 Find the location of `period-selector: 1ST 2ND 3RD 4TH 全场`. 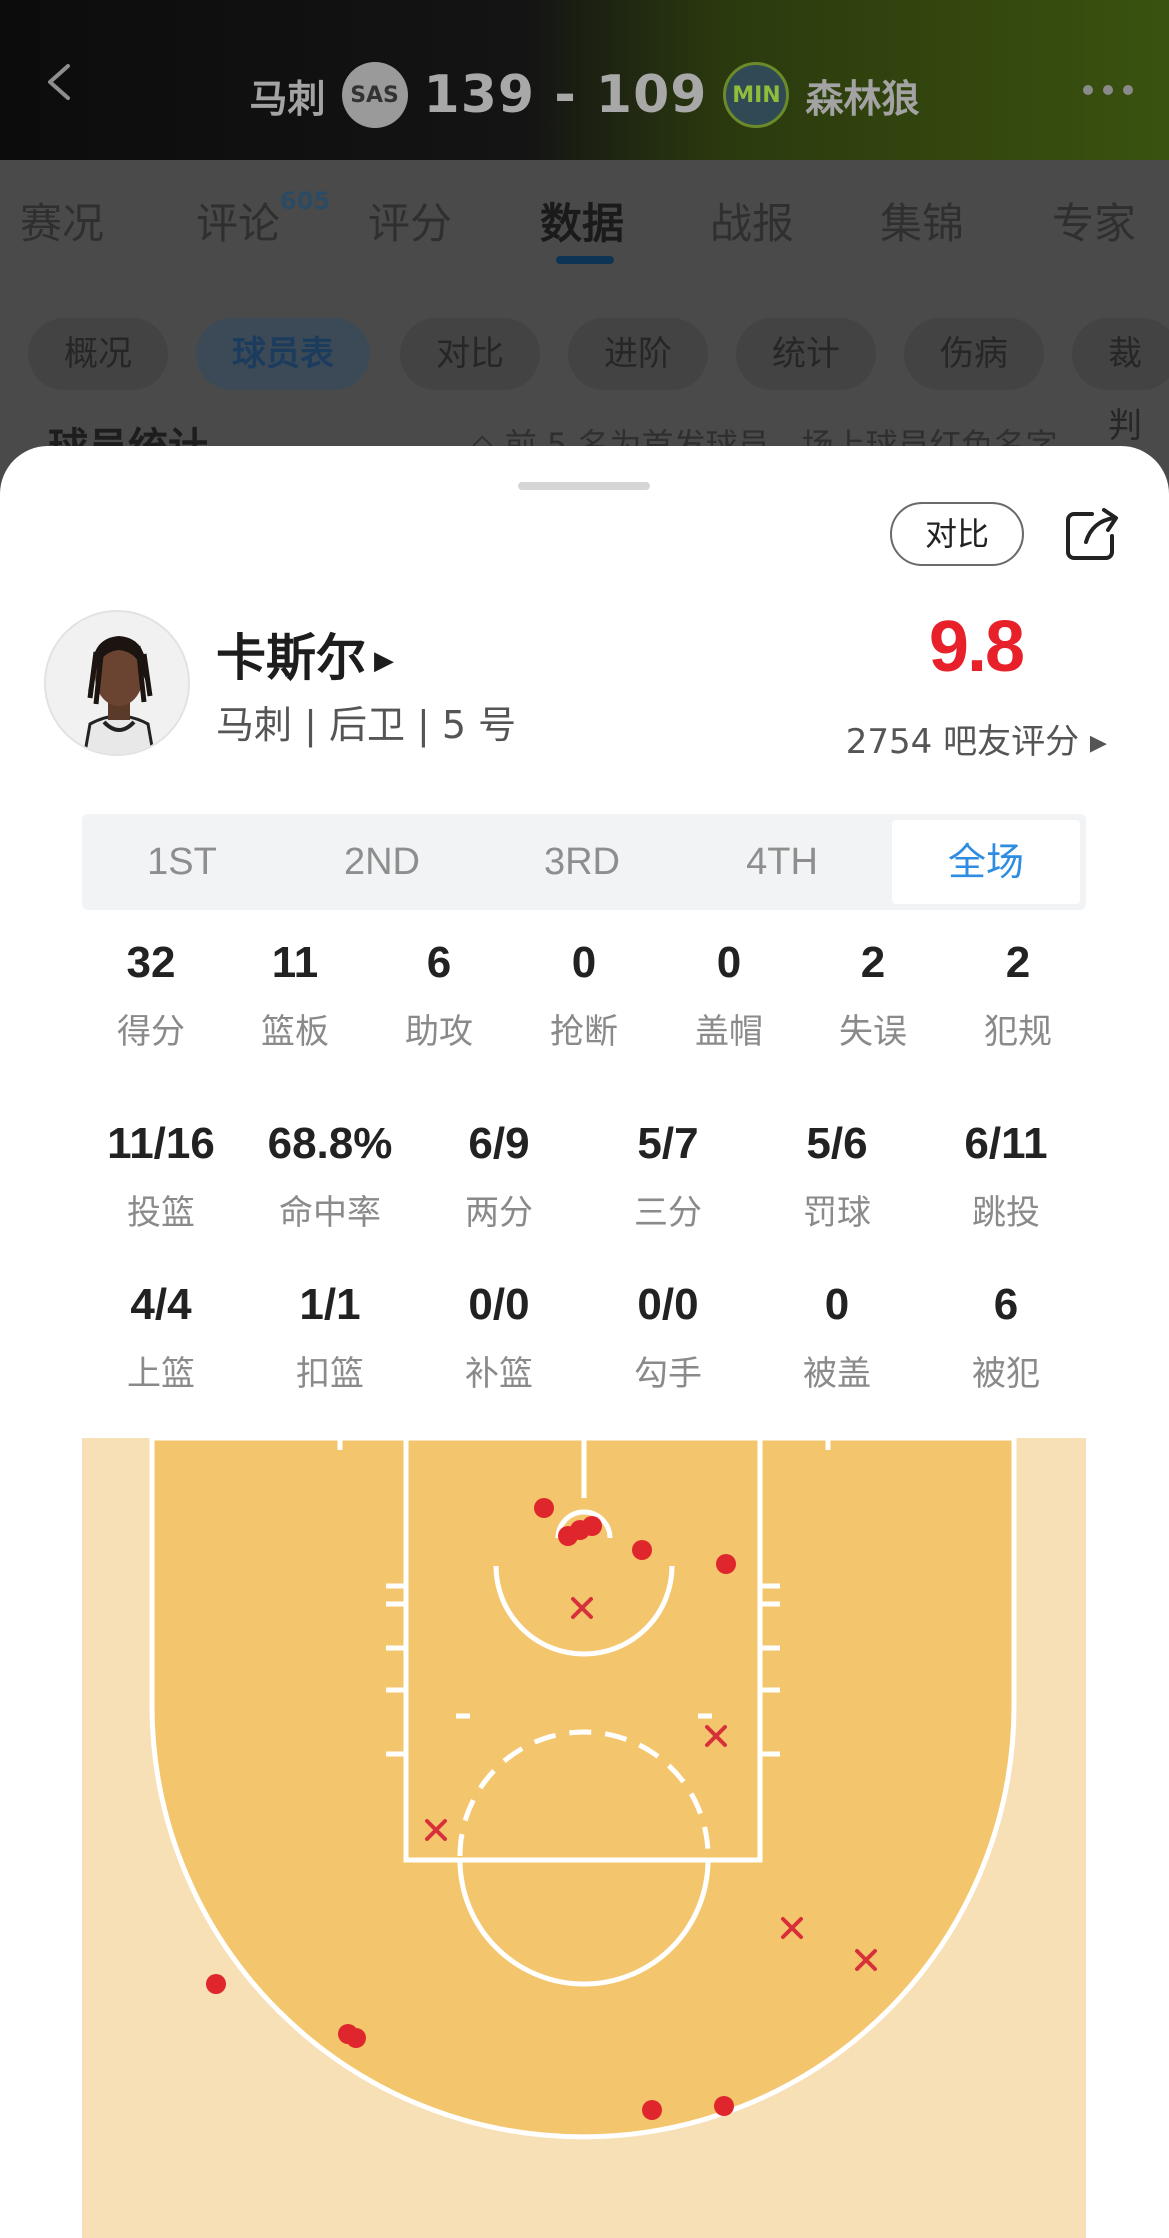

period-selector: 1ST 2ND 3RD 4TH 全场 is located at coordinates (584, 862).